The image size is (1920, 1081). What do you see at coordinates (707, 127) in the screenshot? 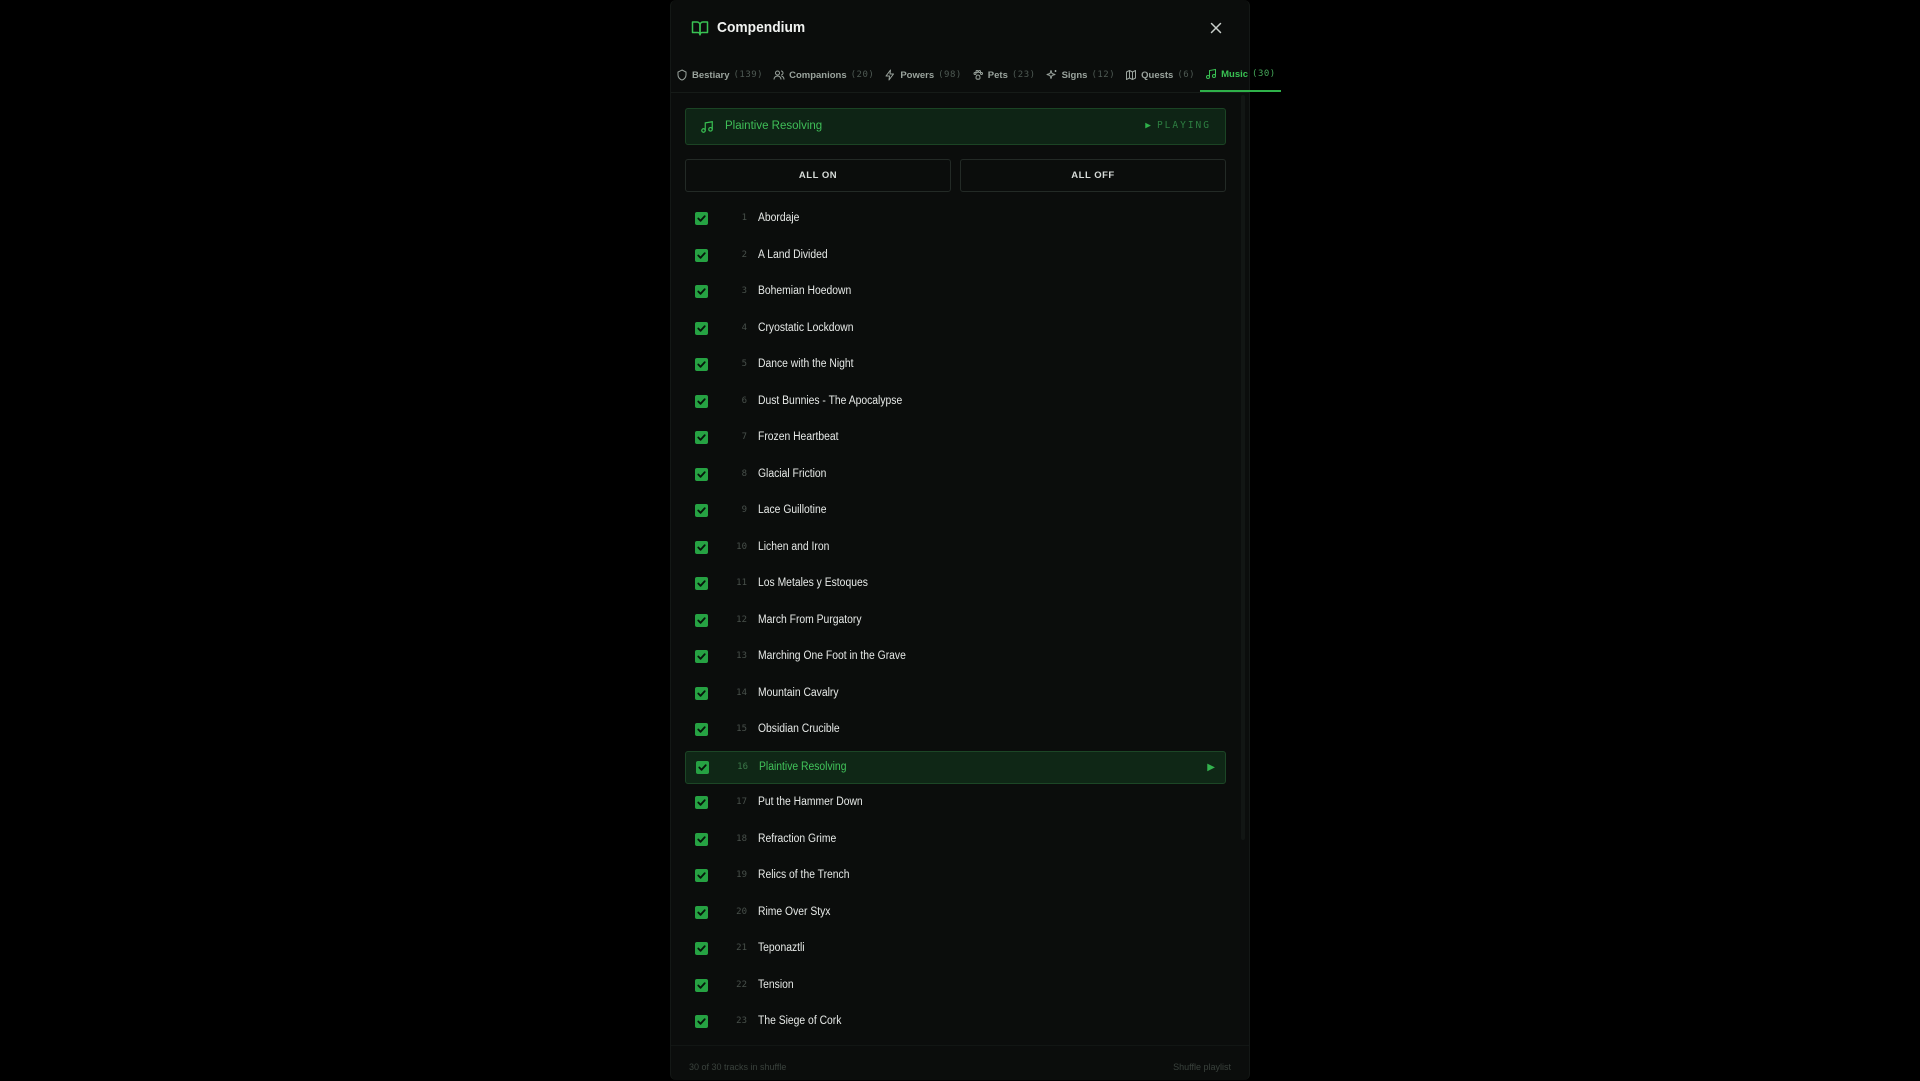
I see `music-icon` at bounding box center [707, 127].